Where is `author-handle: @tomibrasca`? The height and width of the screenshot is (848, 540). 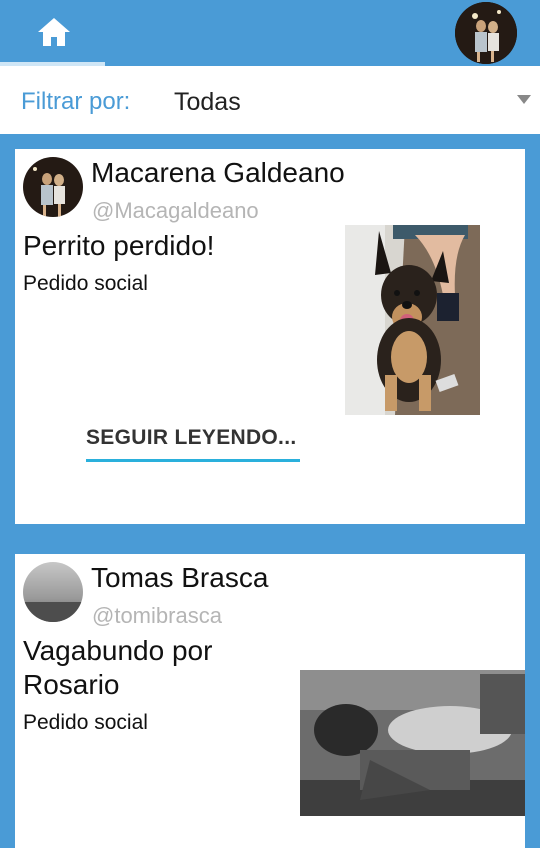 author-handle: @tomibrasca is located at coordinates (157, 615).